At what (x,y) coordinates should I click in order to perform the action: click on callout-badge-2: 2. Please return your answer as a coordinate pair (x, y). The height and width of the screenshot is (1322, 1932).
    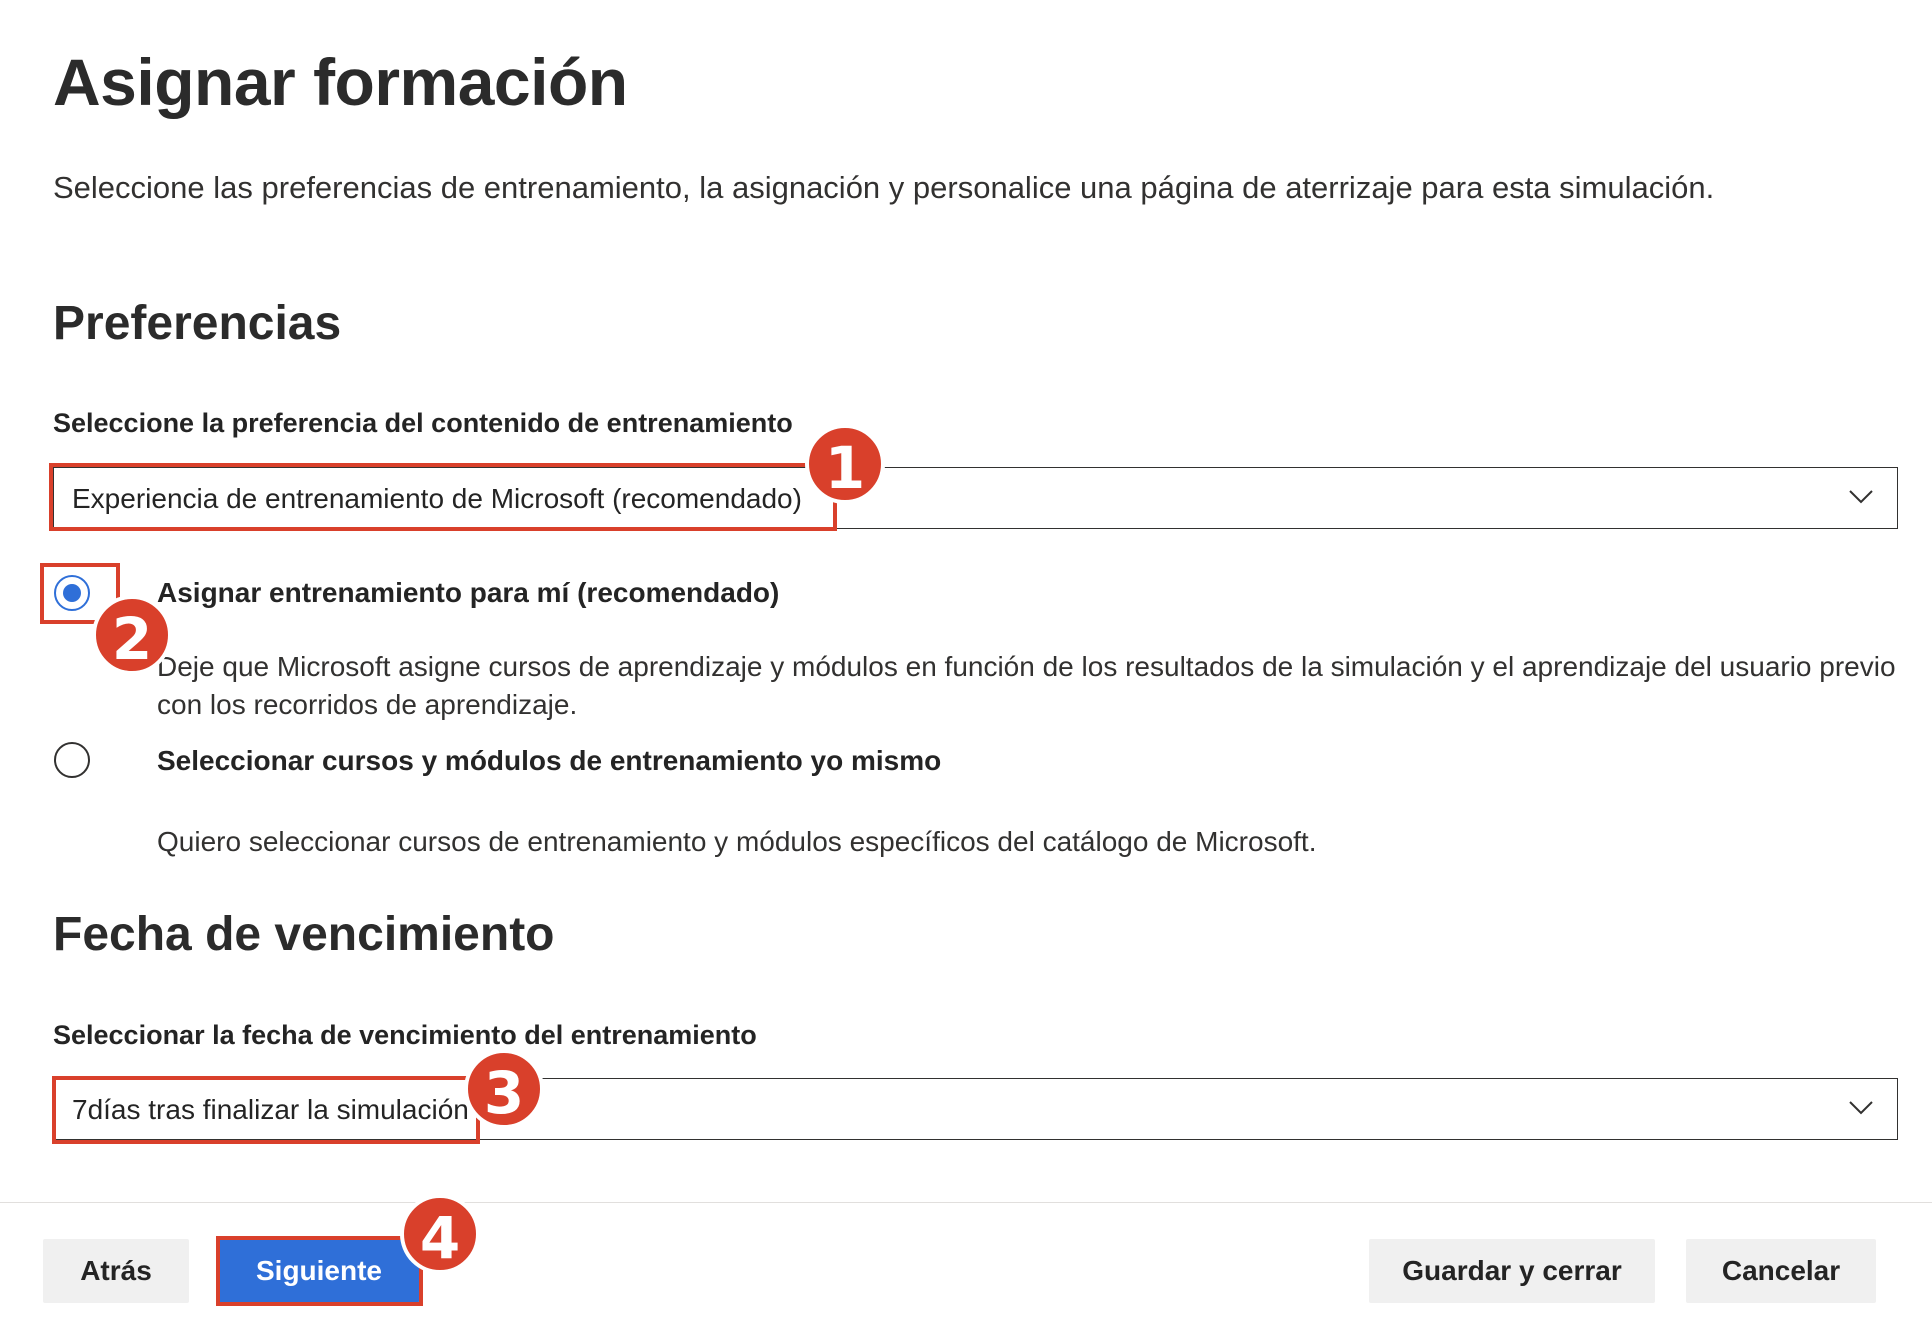
    Looking at the image, I should click on (132, 635).